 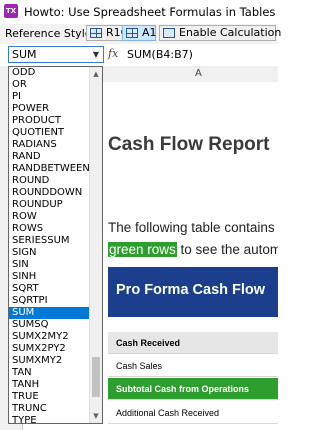 I want to click on function-list-item: ROUND, so click(x=49, y=181).